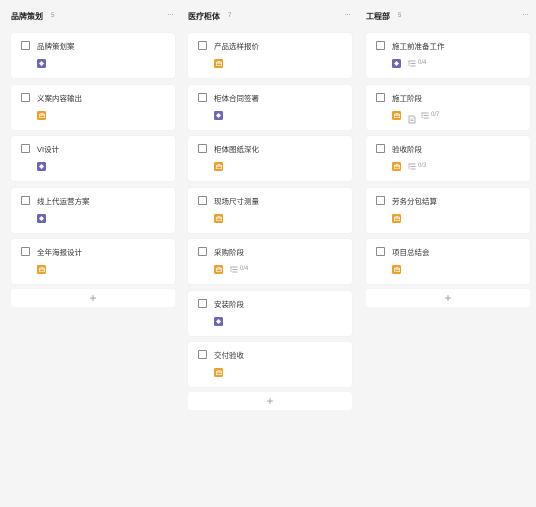  What do you see at coordinates (448, 107) in the screenshot?
I see `task-card: 施工阶段 0/7` at bounding box center [448, 107].